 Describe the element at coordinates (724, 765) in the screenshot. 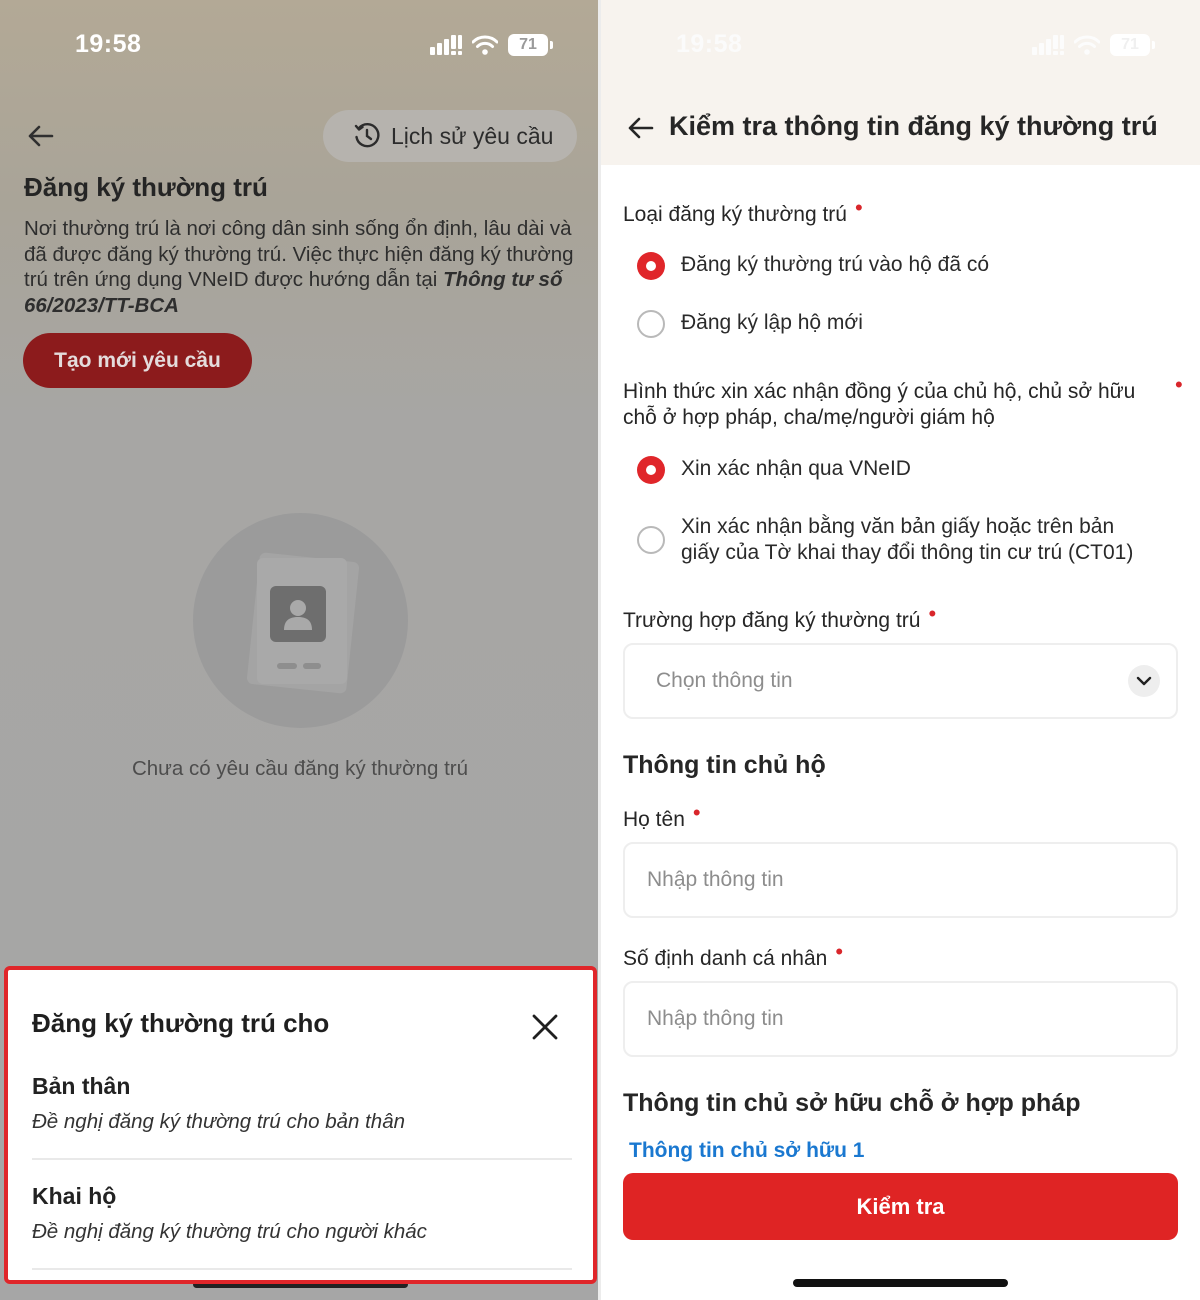

I see `household-head-section-title: Thông tin chủ hộ` at that location.